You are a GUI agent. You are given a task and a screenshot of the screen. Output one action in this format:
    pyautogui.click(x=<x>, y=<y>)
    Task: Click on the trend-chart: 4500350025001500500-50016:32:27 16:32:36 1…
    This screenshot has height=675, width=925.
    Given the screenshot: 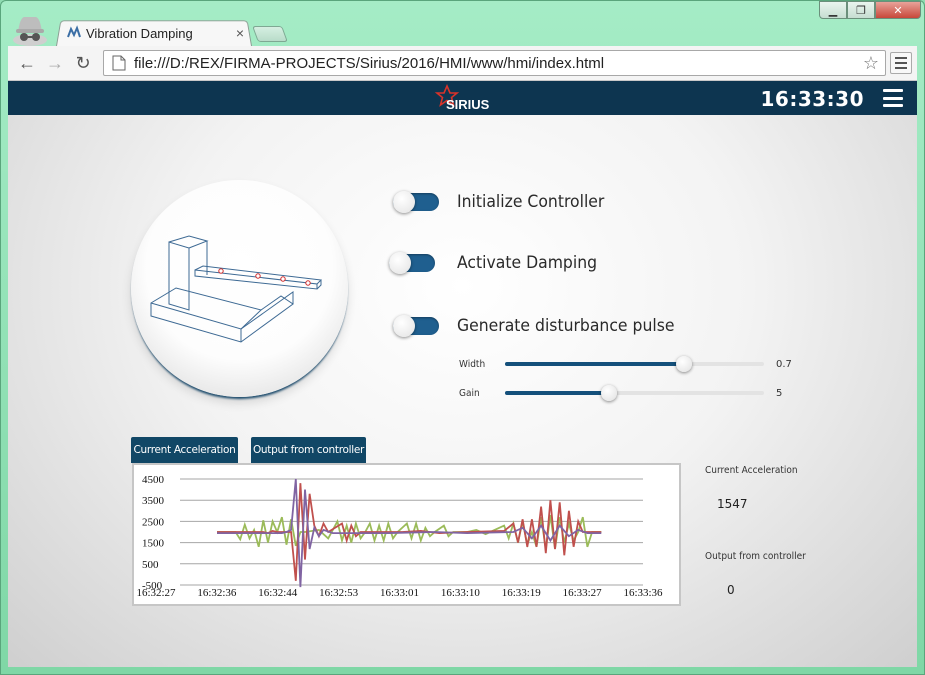 What is the action you would take?
    pyautogui.click(x=399, y=536)
    